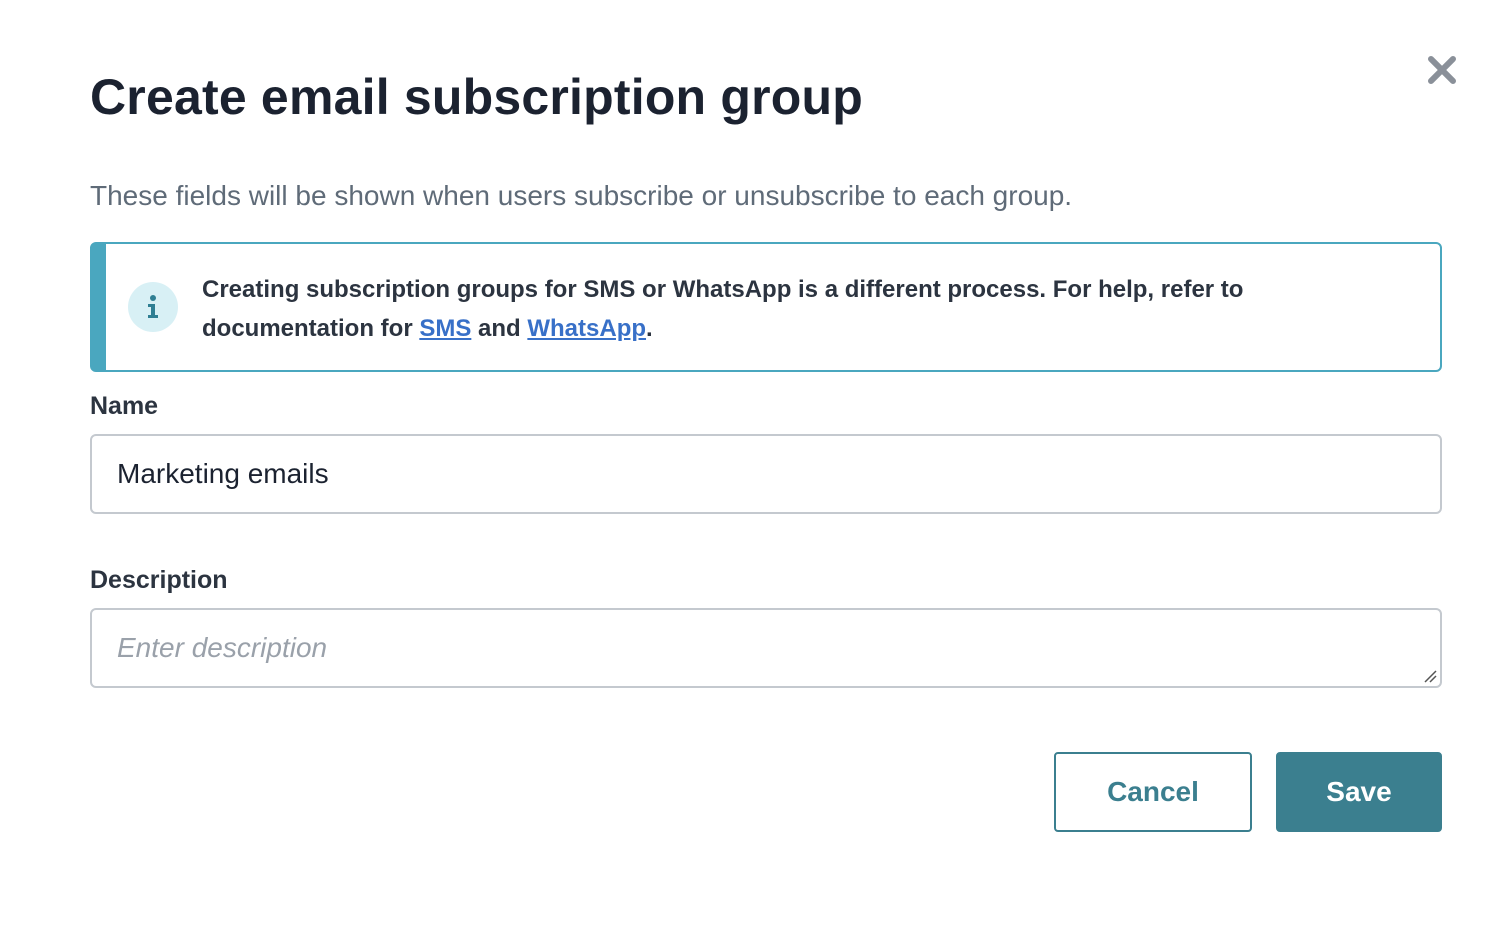 Image resolution: width=1506 pixels, height=934 pixels. What do you see at coordinates (222, 648) in the screenshot?
I see `description-placeholder: Enter description` at bounding box center [222, 648].